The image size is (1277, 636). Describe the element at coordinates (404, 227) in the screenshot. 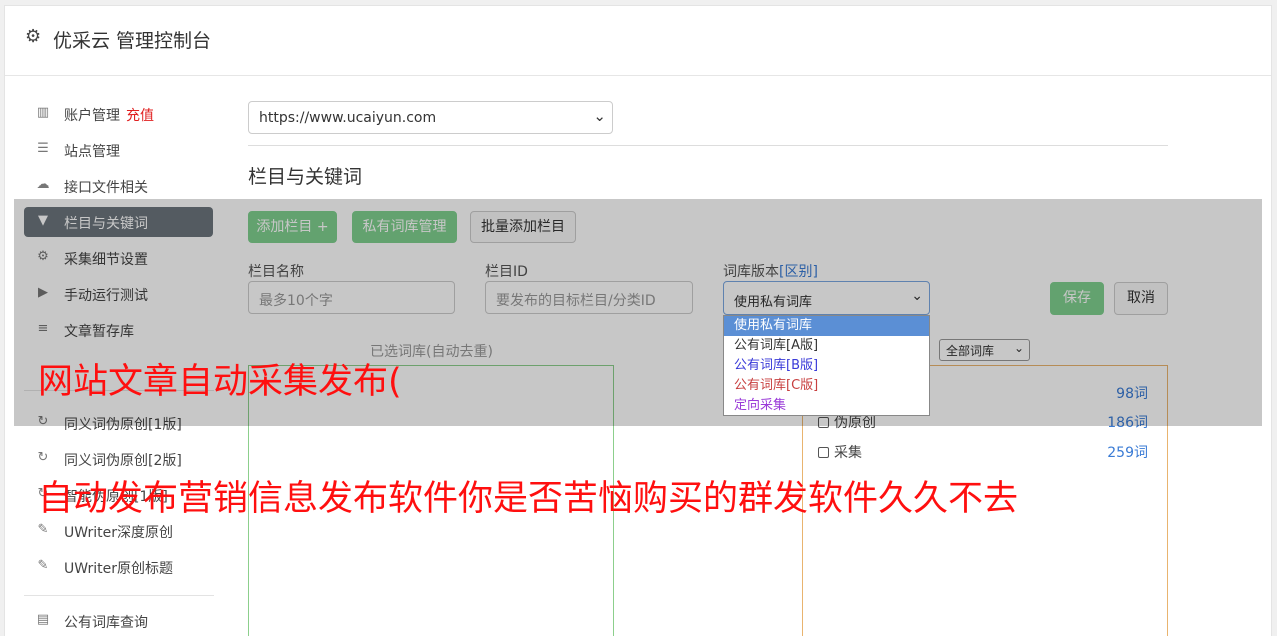

I see `private-lib-button: 私有词库管理` at that location.